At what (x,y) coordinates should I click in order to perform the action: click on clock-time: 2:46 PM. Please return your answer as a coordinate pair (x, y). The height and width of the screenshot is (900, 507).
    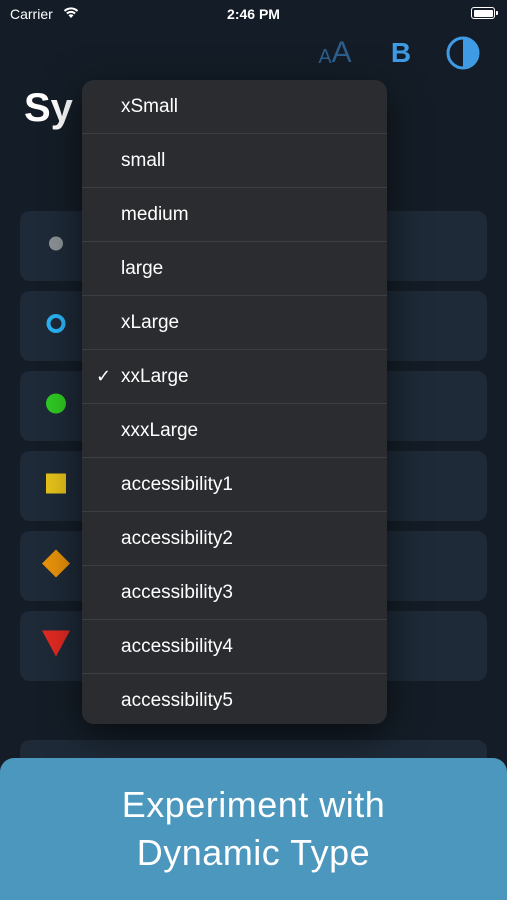
    Looking at the image, I should click on (253, 14).